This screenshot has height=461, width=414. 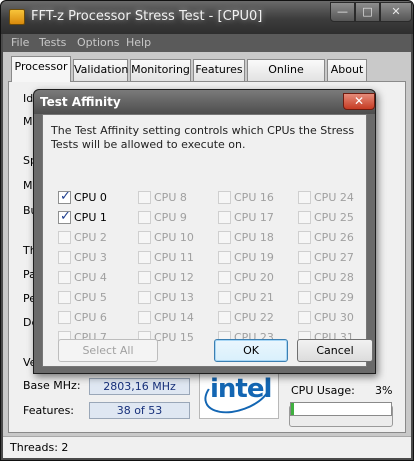 What do you see at coordinates (334, 197) in the screenshot?
I see `cpu-label: CPU 24` at bounding box center [334, 197].